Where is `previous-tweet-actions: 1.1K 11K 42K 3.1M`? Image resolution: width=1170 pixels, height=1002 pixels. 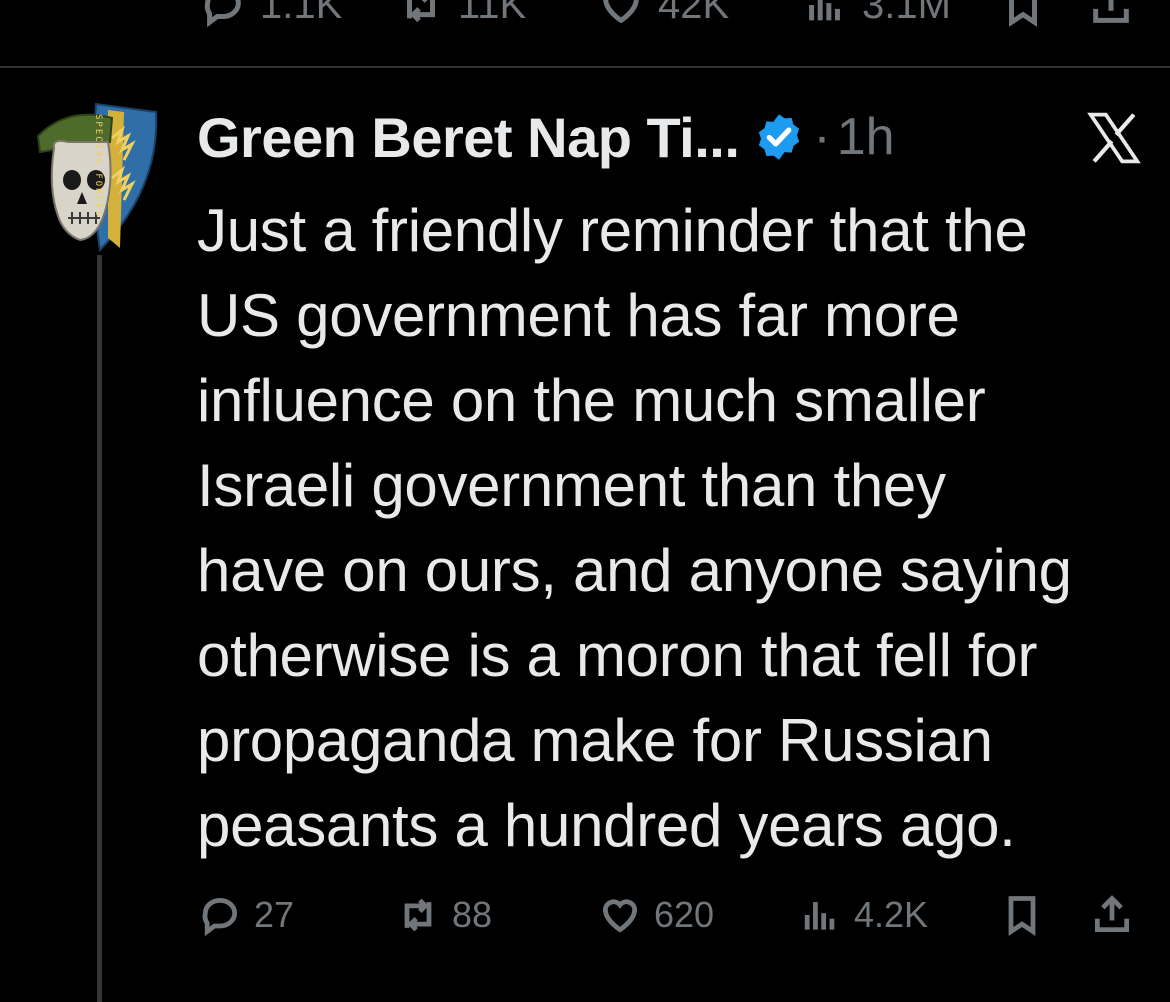 previous-tweet-actions: 1.1K 11K 42K 3.1M is located at coordinates (585, 34).